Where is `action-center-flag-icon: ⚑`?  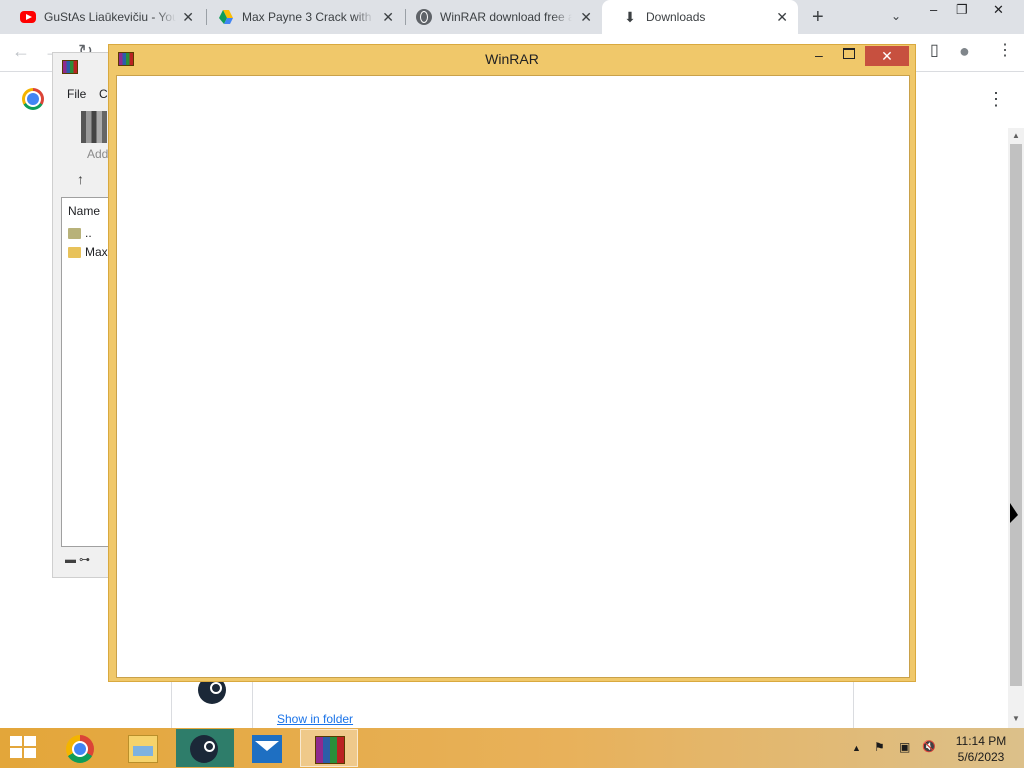
action-center-flag-icon: ⚑ is located at coordinates (879, 747).